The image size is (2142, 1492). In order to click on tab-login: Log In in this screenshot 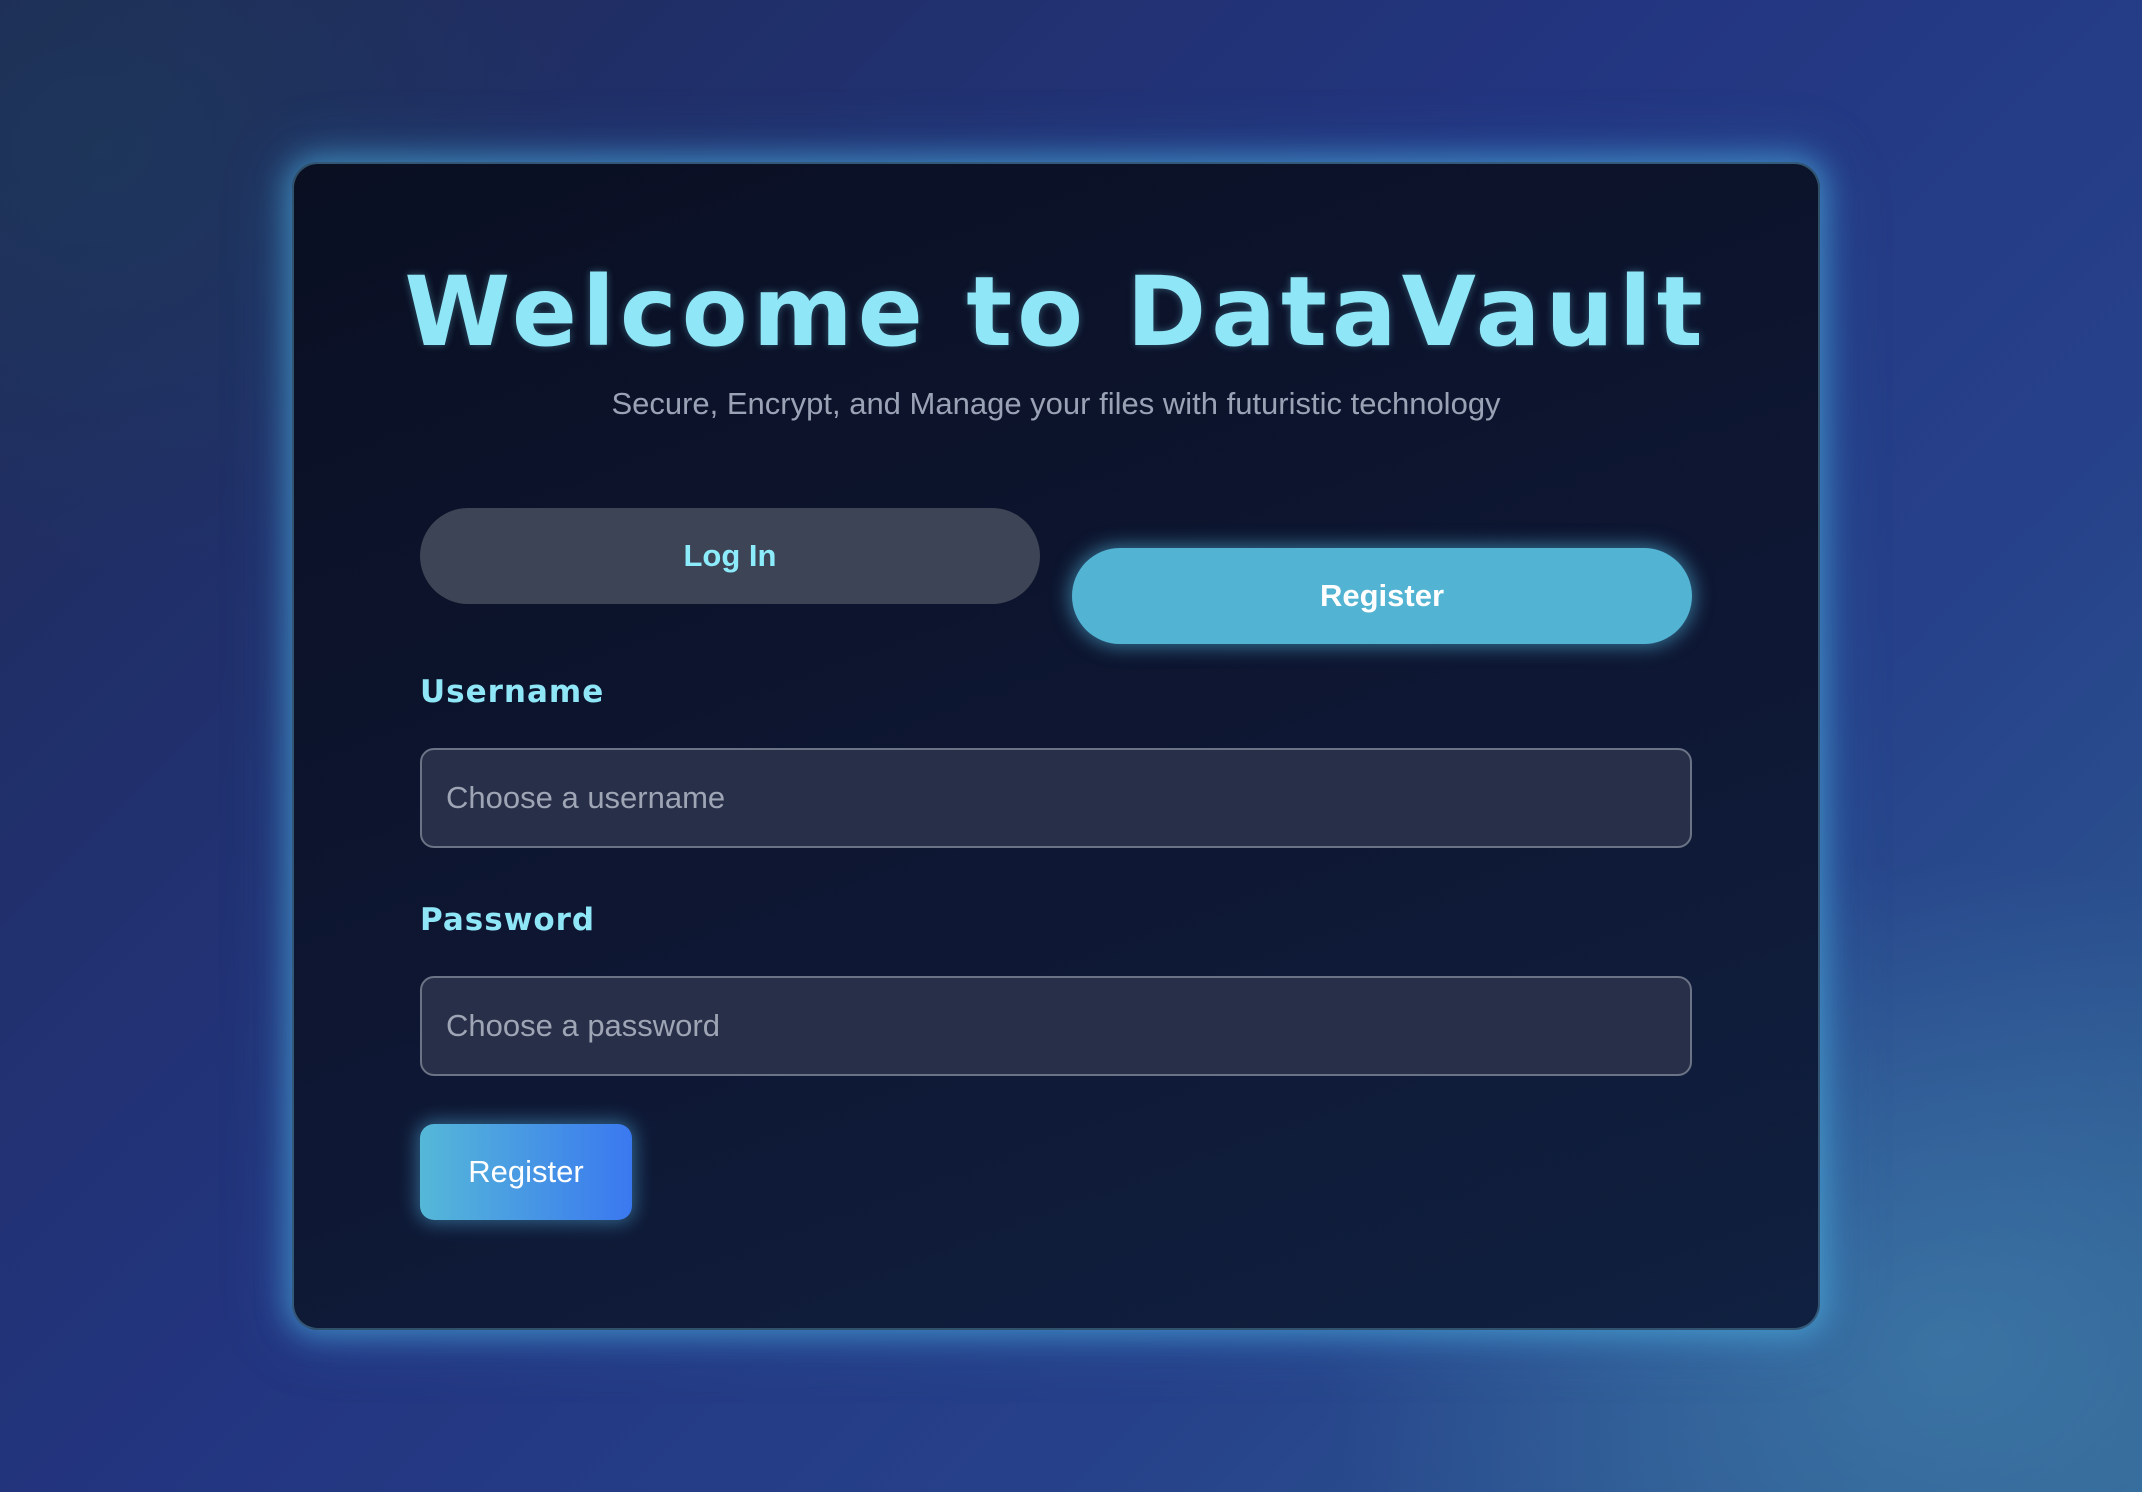, I will do `click(730, 556)`.